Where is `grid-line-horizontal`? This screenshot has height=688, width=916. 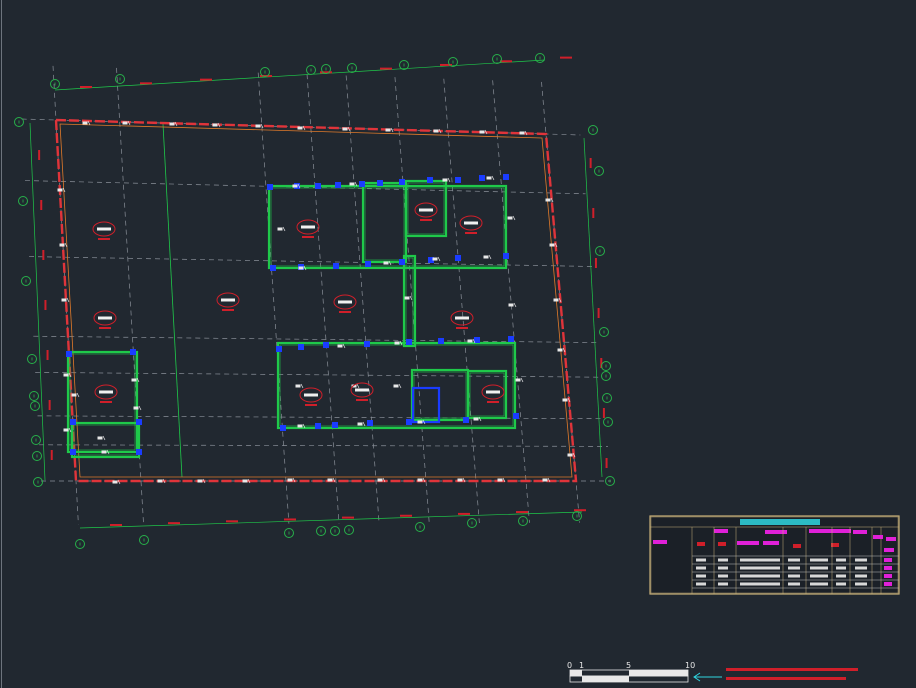 grid-line-horizontal is located at coordinates (318, 375).